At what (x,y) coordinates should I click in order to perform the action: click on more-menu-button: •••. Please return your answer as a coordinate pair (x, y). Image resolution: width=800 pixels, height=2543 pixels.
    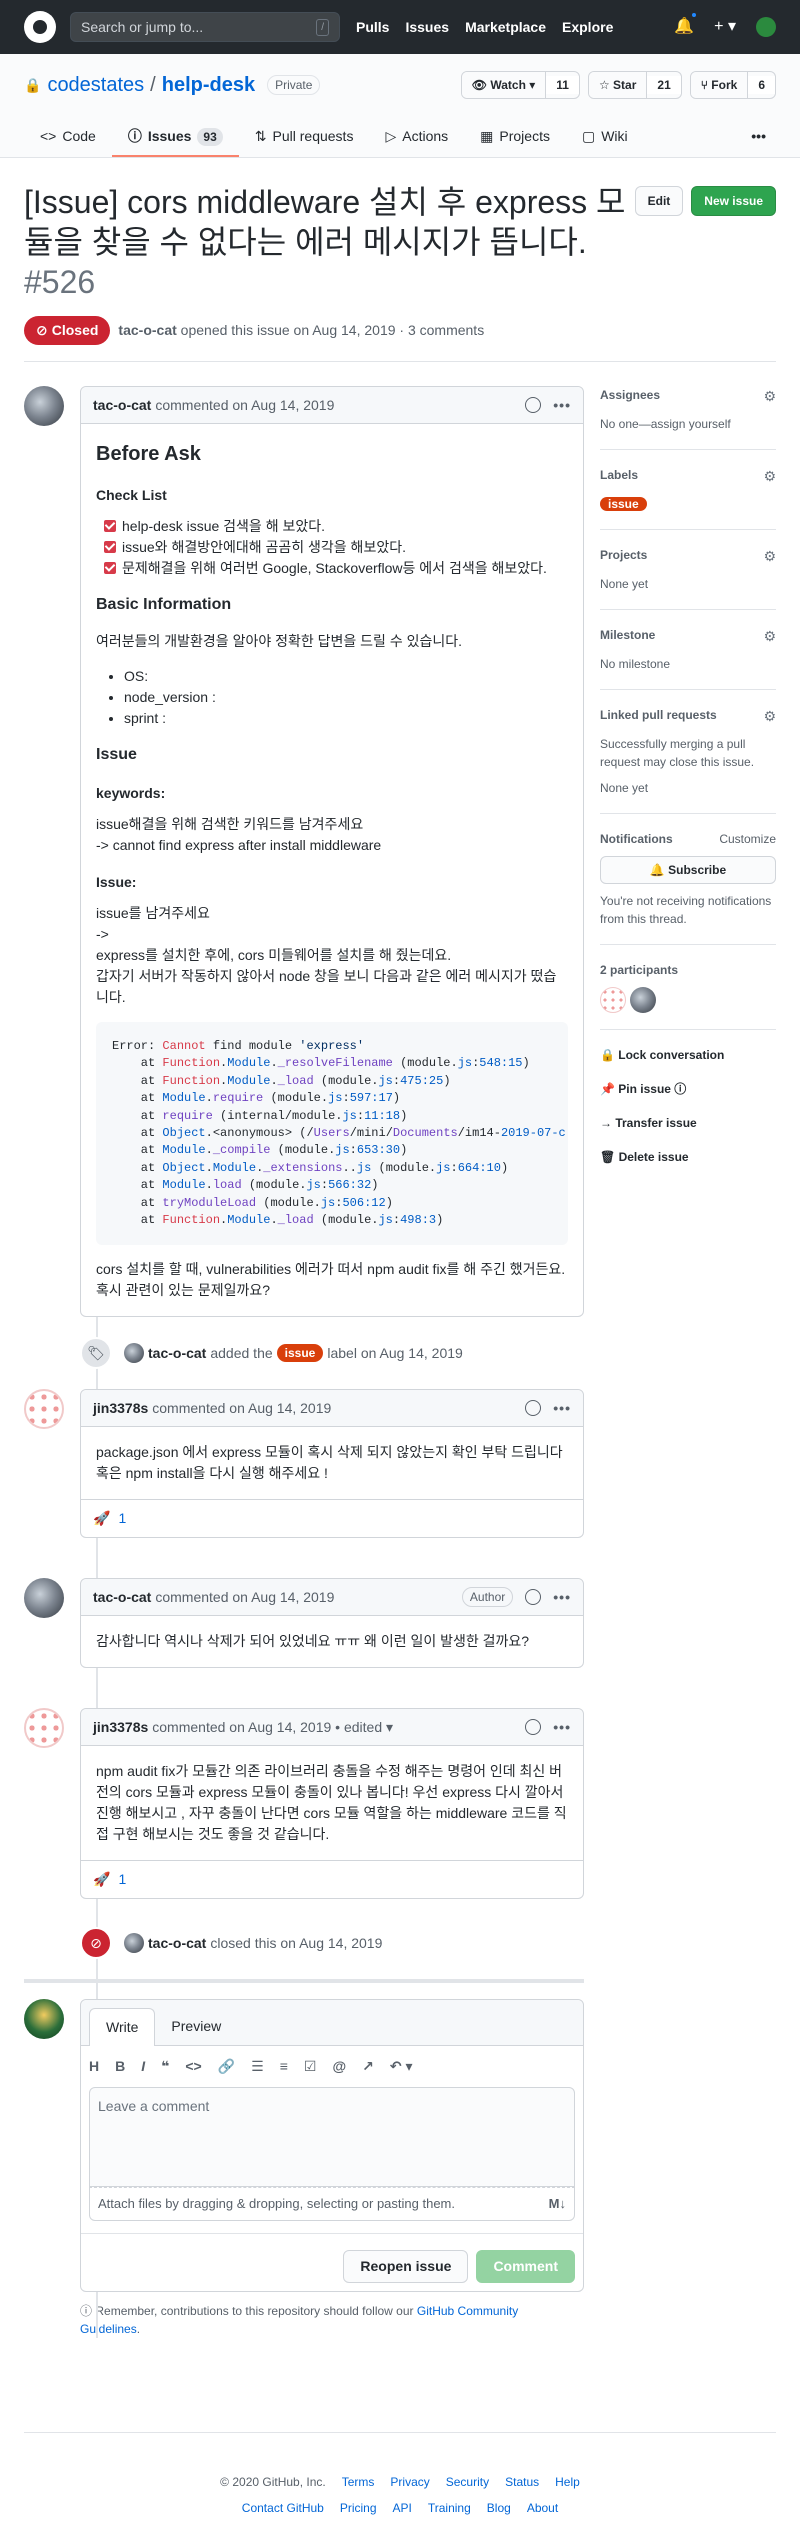
    Looking at the image, I should click on (758, 137).